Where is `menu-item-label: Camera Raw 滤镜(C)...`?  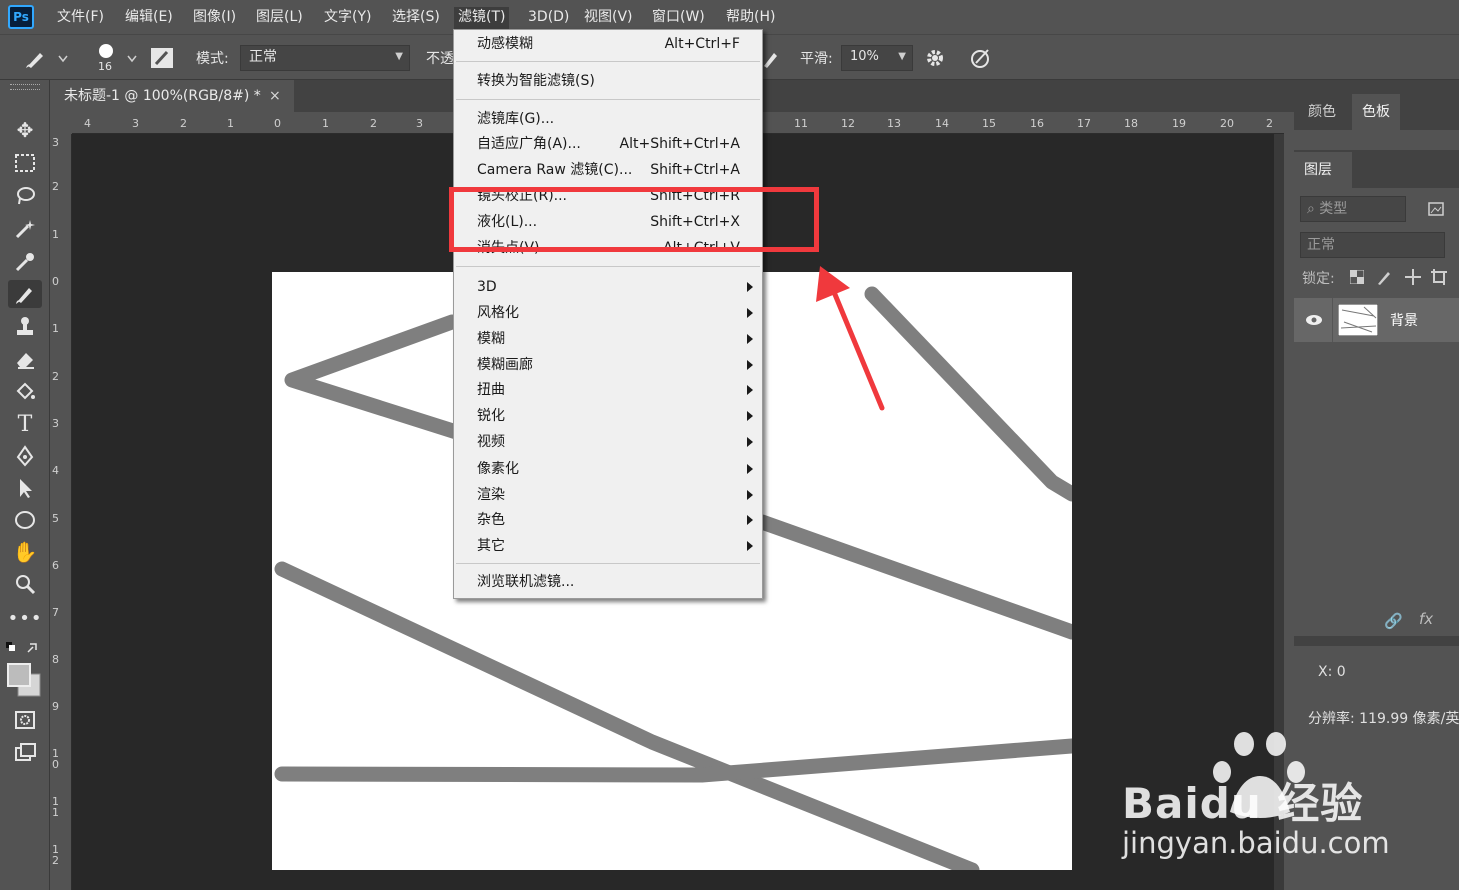 menu-item-label: Camera Raw 滤镜(C)... is located at coordinates (555, 170).